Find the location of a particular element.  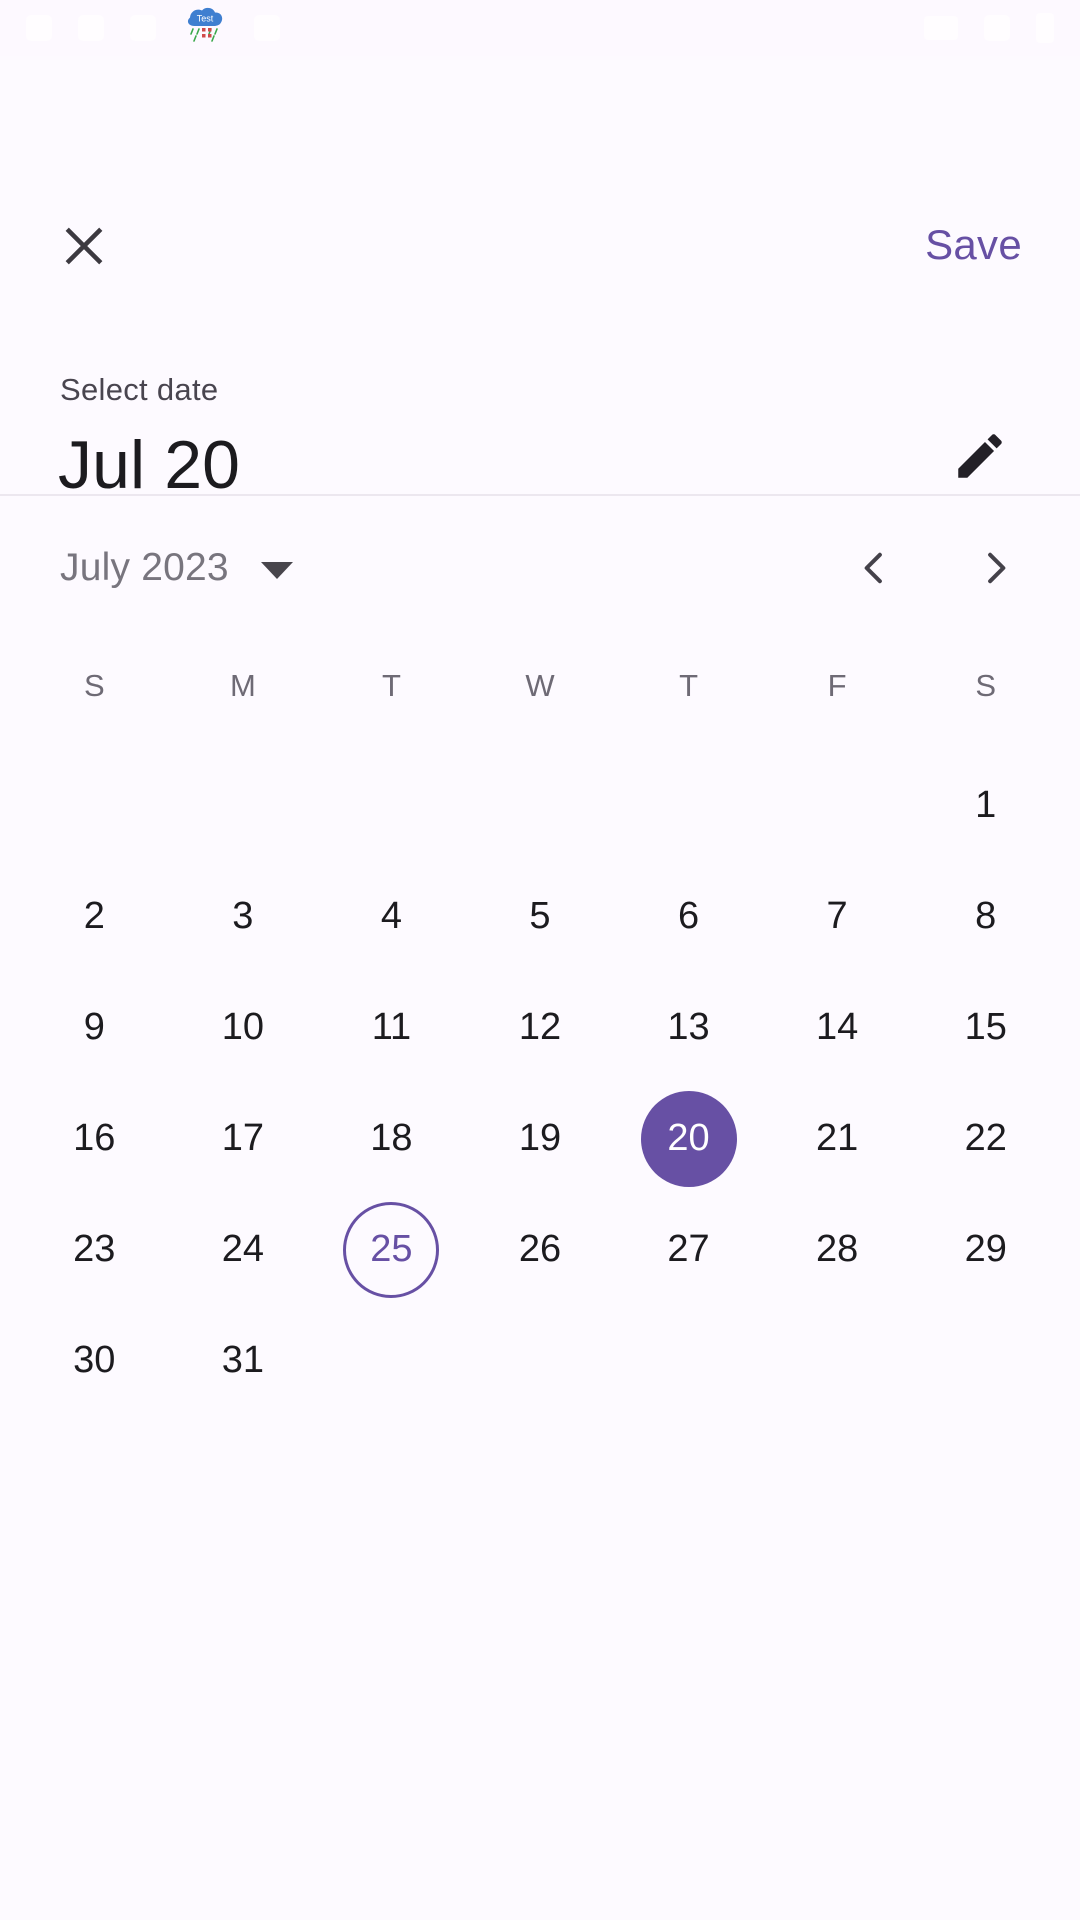

weekday-header-row: SMTWTFS is located at coordinates (540, 686).